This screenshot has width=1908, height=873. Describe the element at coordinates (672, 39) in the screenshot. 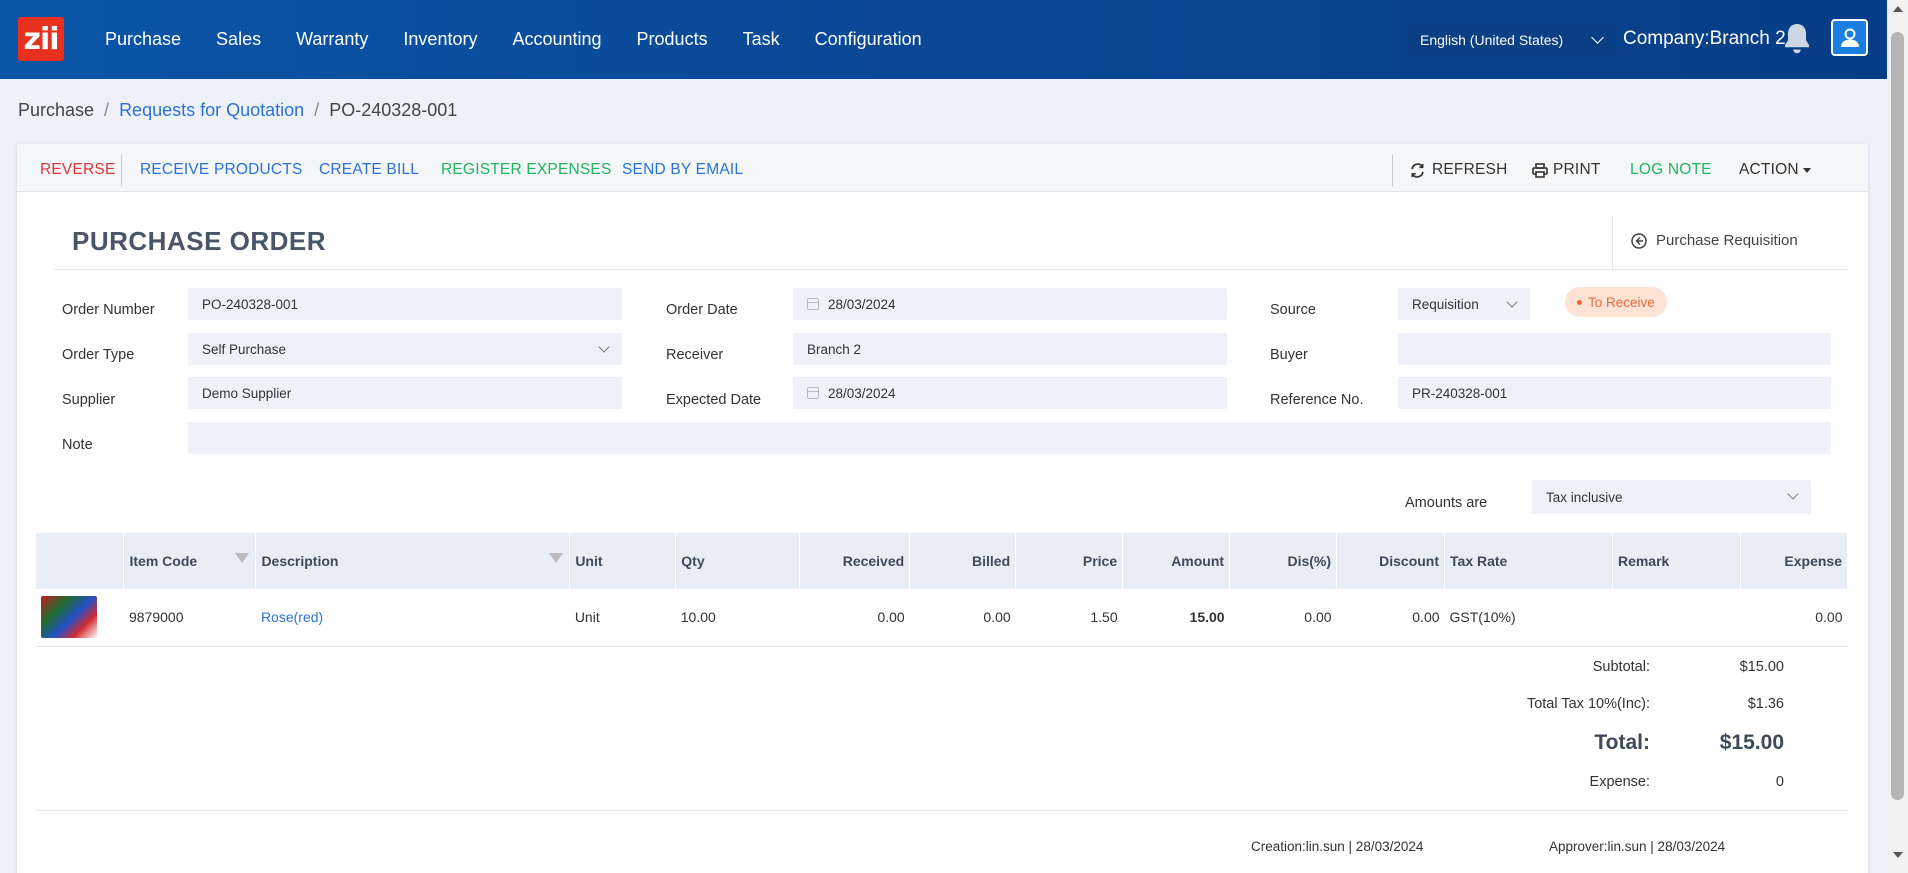

I see `nav-products: Products` at that location.